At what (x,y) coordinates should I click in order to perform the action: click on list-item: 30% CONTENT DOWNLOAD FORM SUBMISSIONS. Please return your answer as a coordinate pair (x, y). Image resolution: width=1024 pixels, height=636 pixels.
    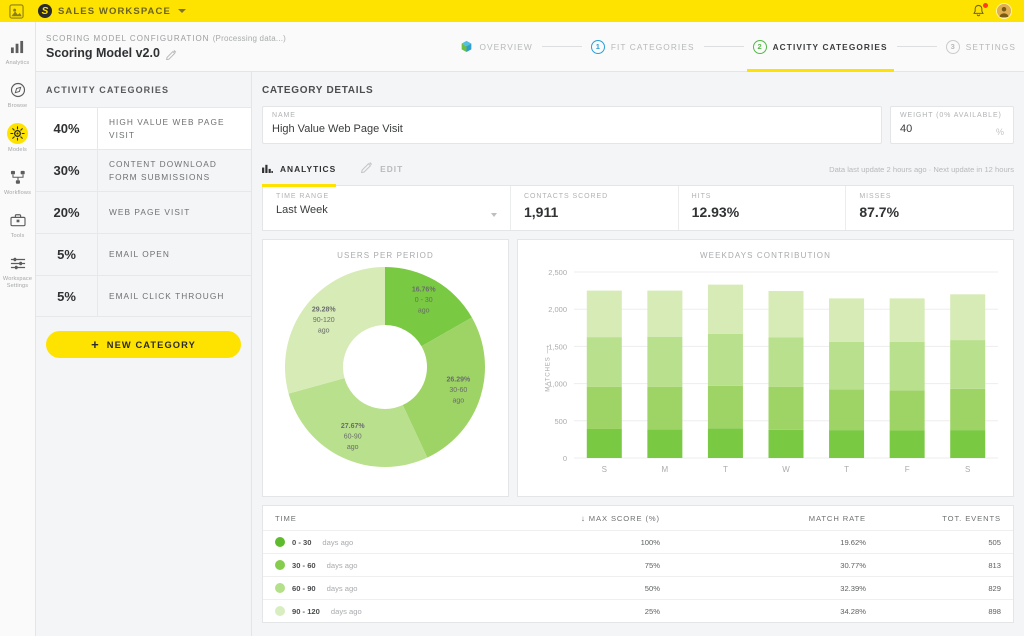
    Looking at the image, I should click on (143, 170).